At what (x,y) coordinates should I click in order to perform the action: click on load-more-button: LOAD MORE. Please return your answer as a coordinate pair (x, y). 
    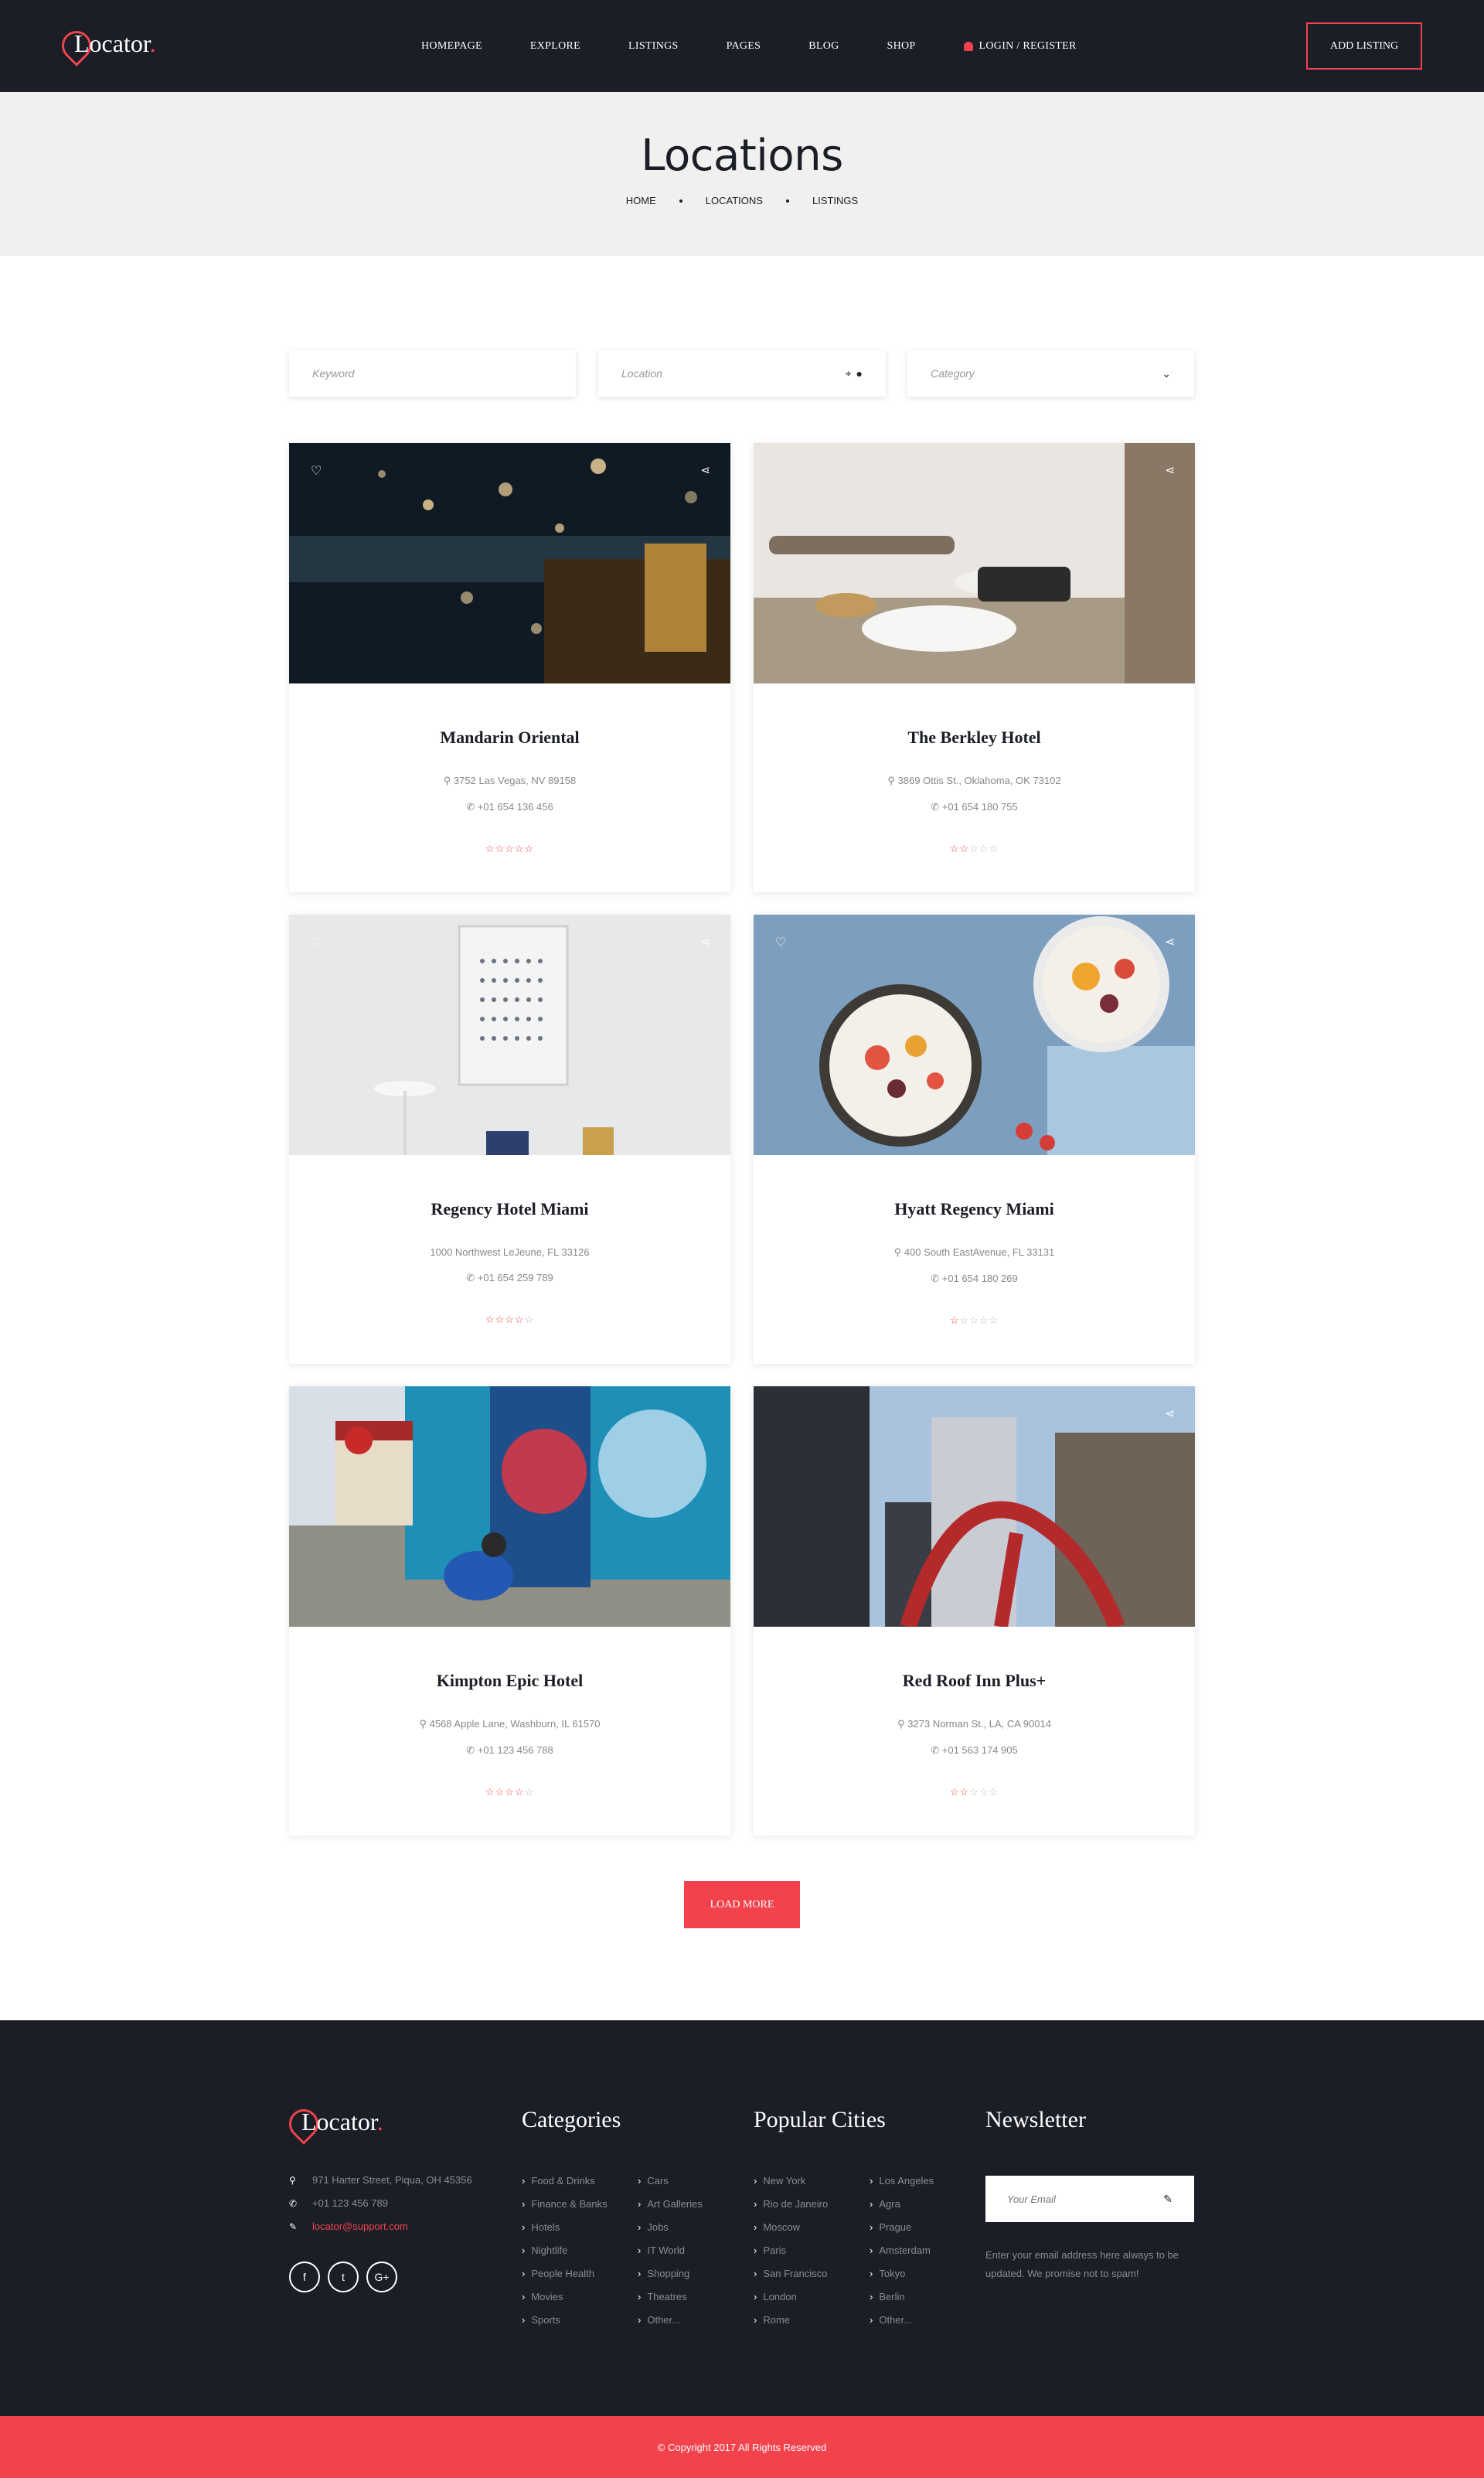
    Looking at the image, I should click on (742, 1905).